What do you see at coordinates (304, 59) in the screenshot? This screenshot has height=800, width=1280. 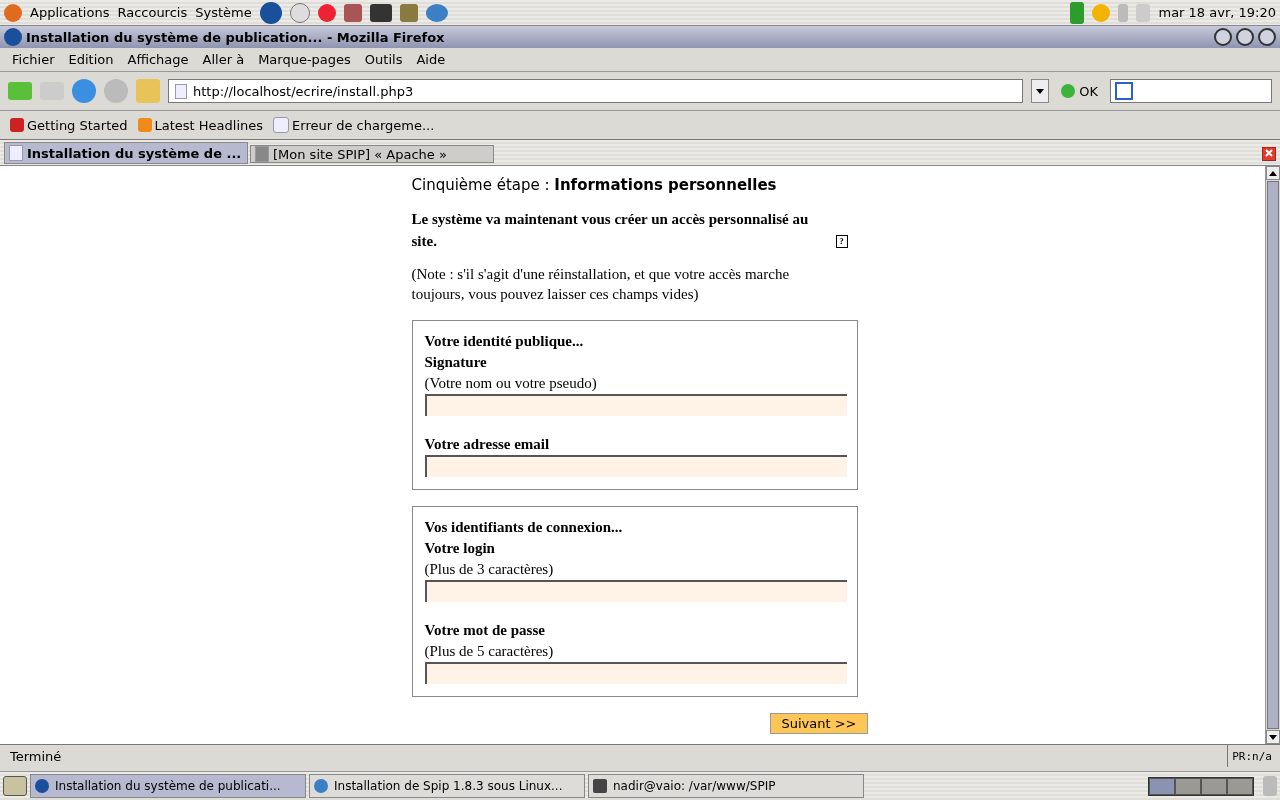 I see `menu-item: Marque-pages` at bounding box center [304, 59].